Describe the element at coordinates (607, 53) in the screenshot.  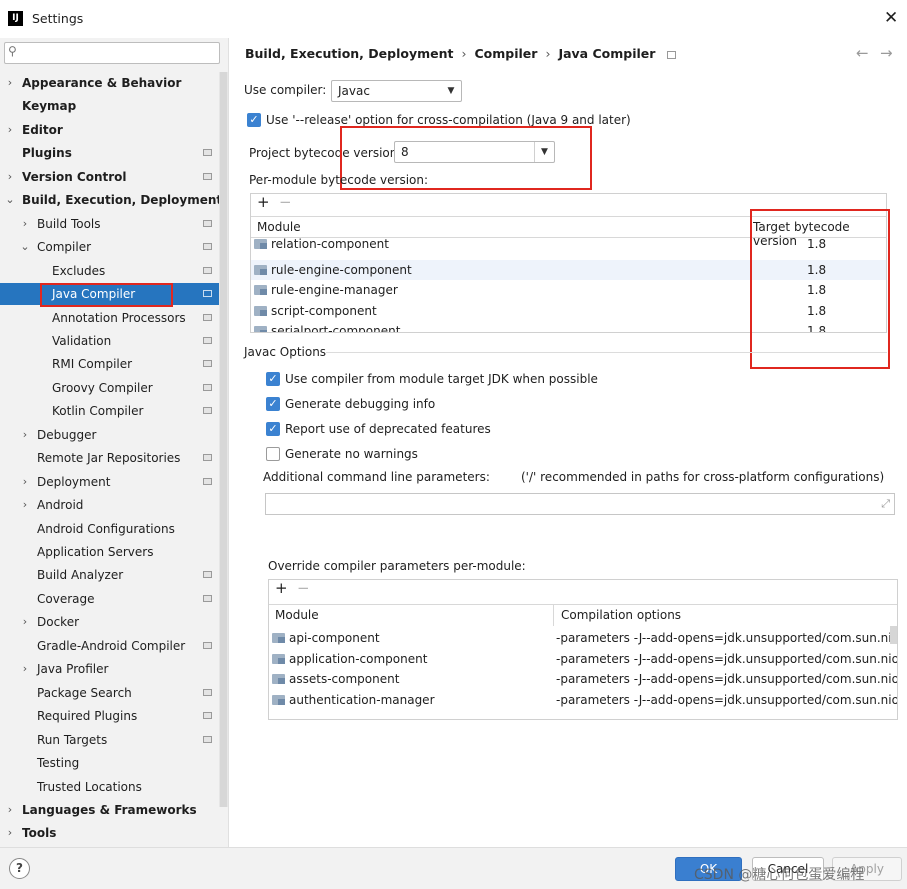
I see `breadcrumb-item: Java Compiler` at that location.